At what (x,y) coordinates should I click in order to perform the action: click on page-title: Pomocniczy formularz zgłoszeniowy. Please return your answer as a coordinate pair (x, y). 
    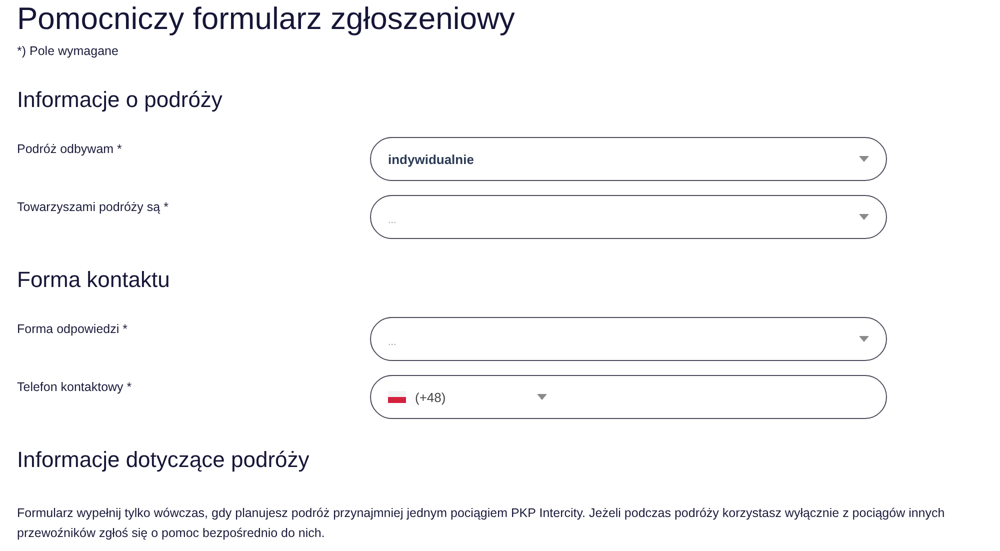
    Looking at the image, I should click on (266, 19).